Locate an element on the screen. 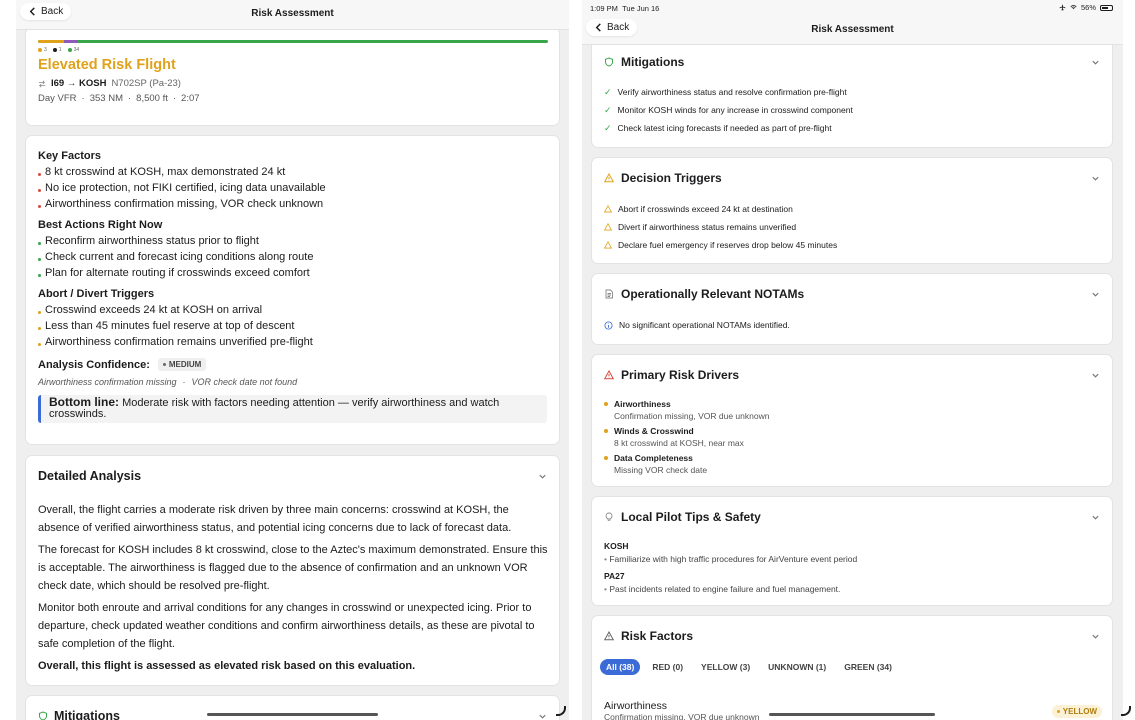 The height and width of the screenshot is (720, 1135). wifi-icon is located at coordinates (1073, 7).